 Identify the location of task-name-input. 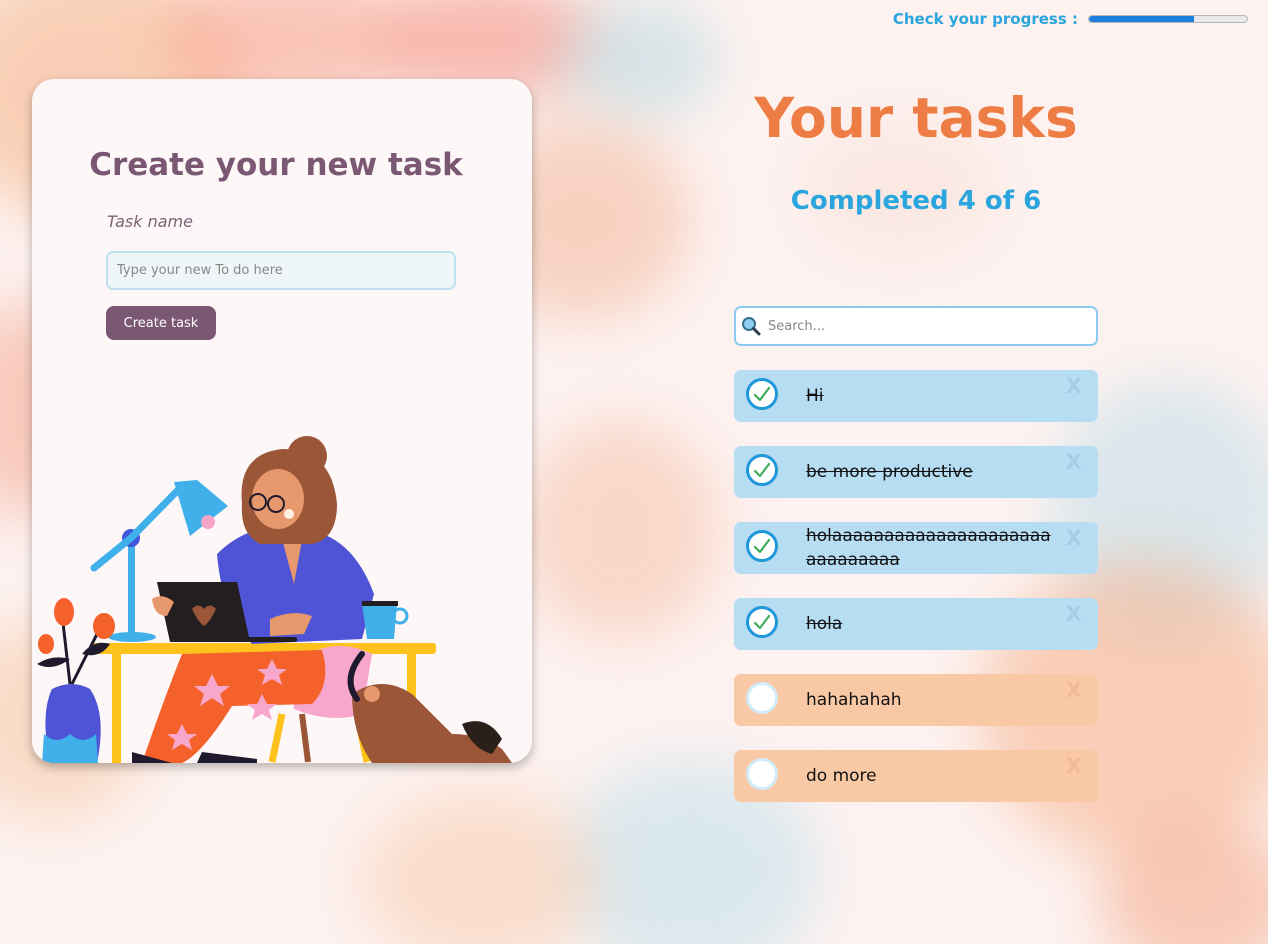
(281, 270).